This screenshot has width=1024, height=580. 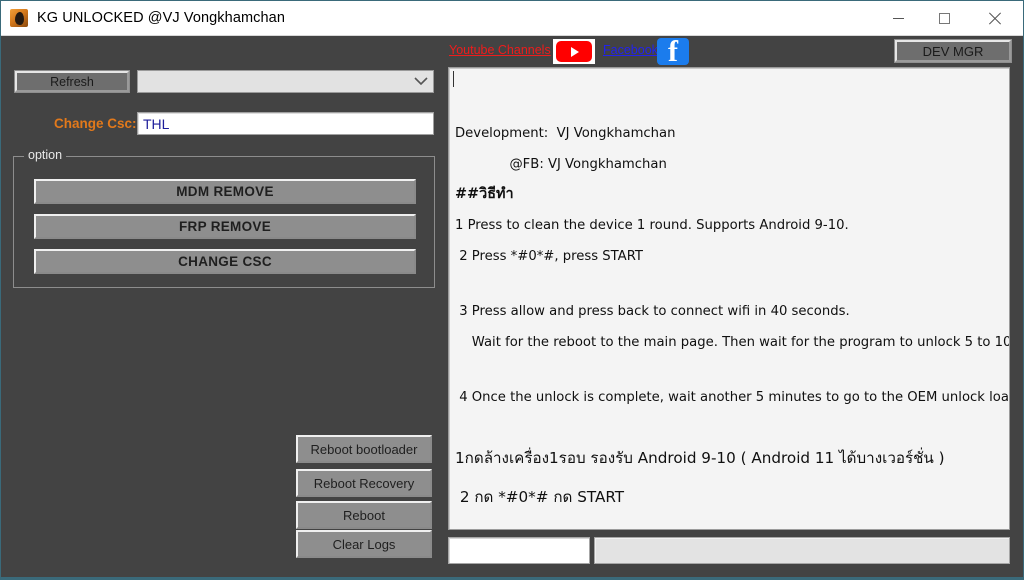 What do you see at coordinates (484, 194) in the screenshot?
I see `log-line-head-th: ##วิธีทำ` at bounding box center [484, 194].